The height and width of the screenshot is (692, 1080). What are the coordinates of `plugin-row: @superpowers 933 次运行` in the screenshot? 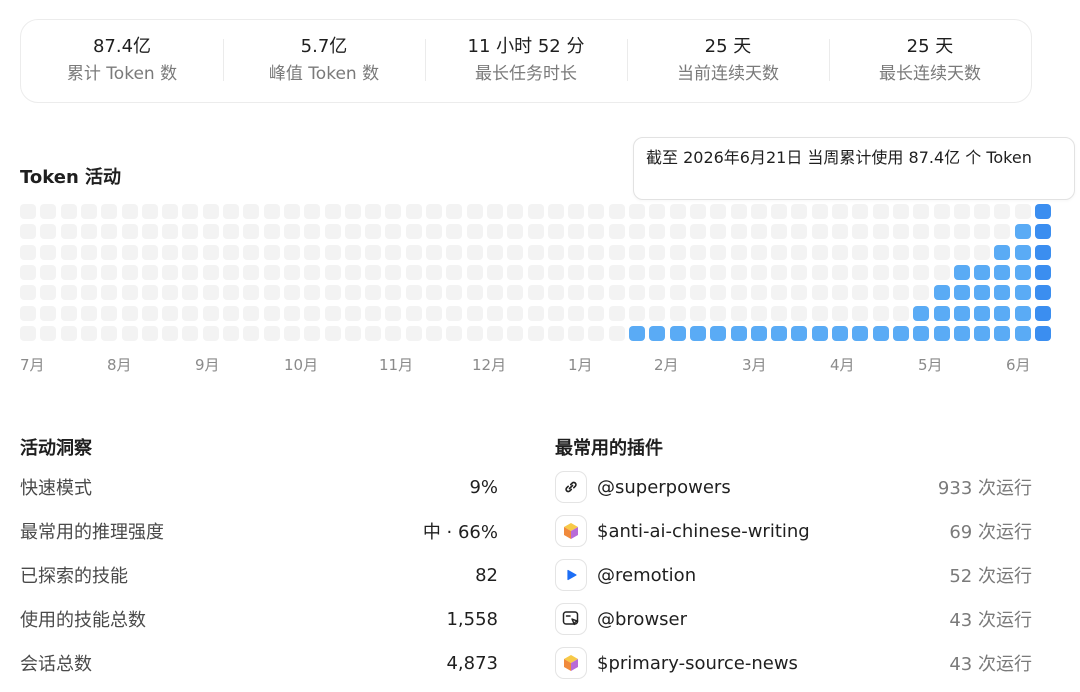 It's located at (793, 487).